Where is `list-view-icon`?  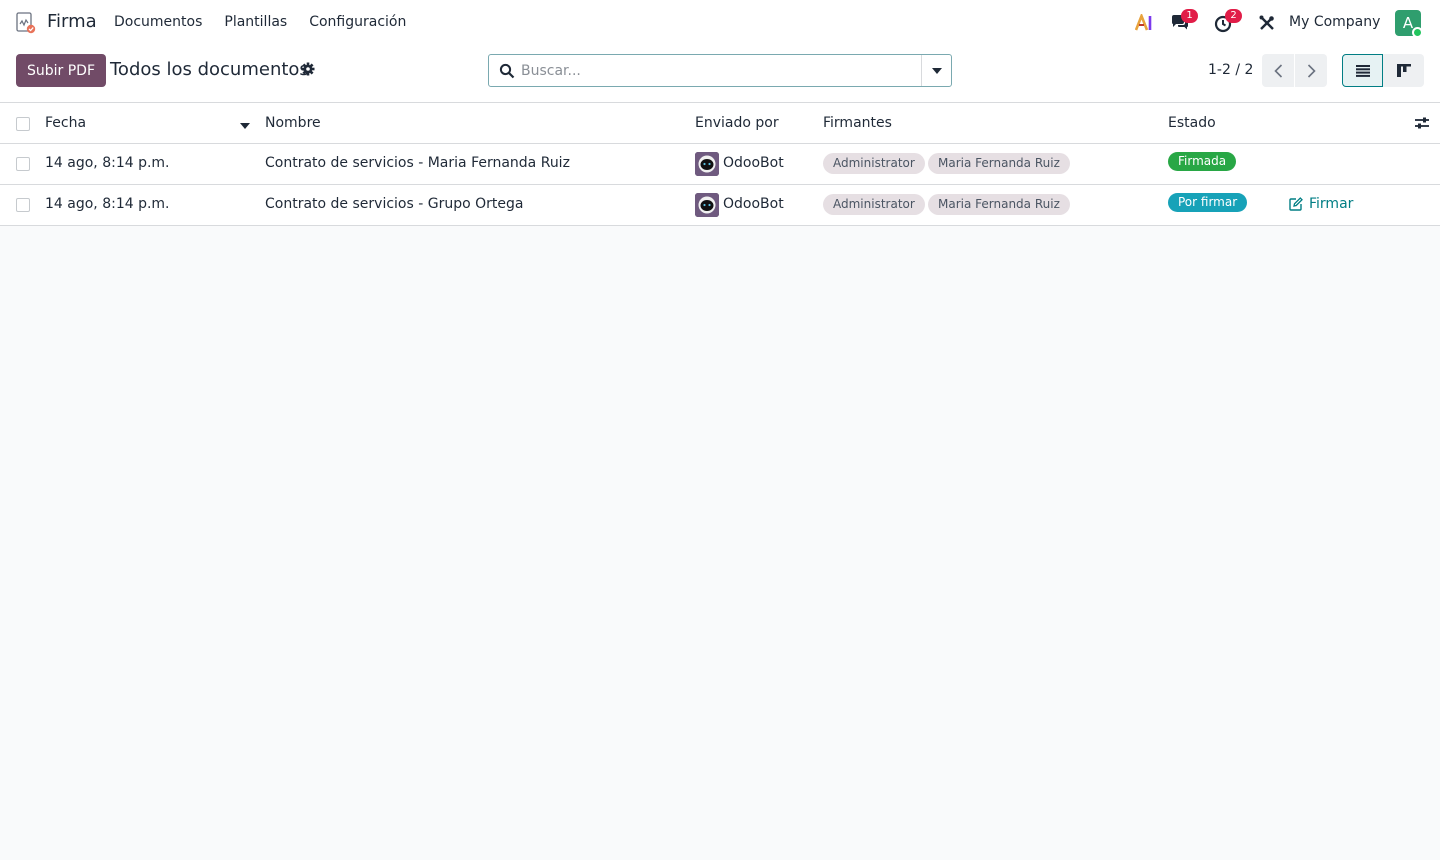 list-view-icon is located at coordinates (1362, 70).